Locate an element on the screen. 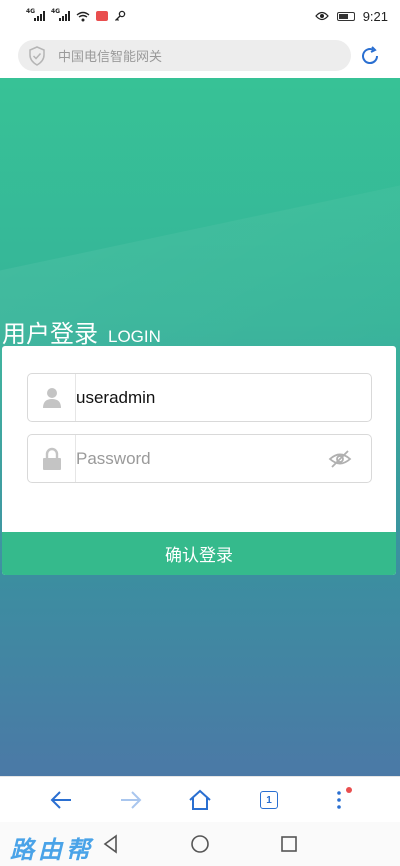 This screenshot has width=400, height=866. notification-app-icon is located at coordinates (102, 16).